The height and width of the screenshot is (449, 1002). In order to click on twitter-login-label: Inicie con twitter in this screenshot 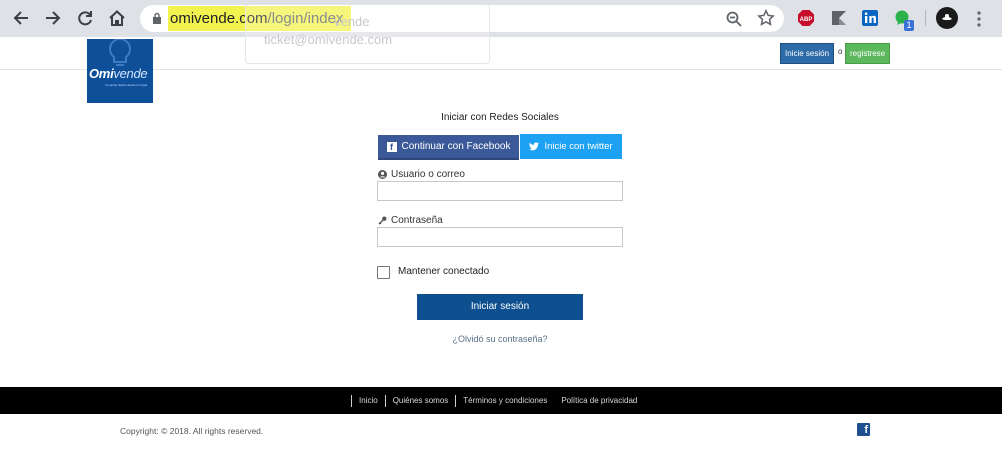, I will do `click(578, 146)`.